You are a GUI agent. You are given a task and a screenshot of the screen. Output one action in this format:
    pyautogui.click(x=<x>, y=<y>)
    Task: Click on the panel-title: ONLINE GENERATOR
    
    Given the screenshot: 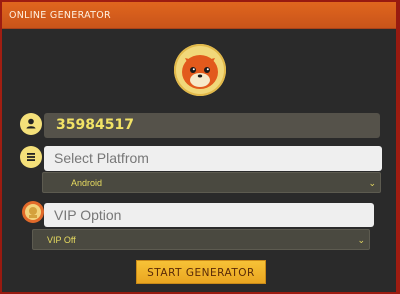 What is the action you would take?
    pyautogui.click(x=60, y=15)
    